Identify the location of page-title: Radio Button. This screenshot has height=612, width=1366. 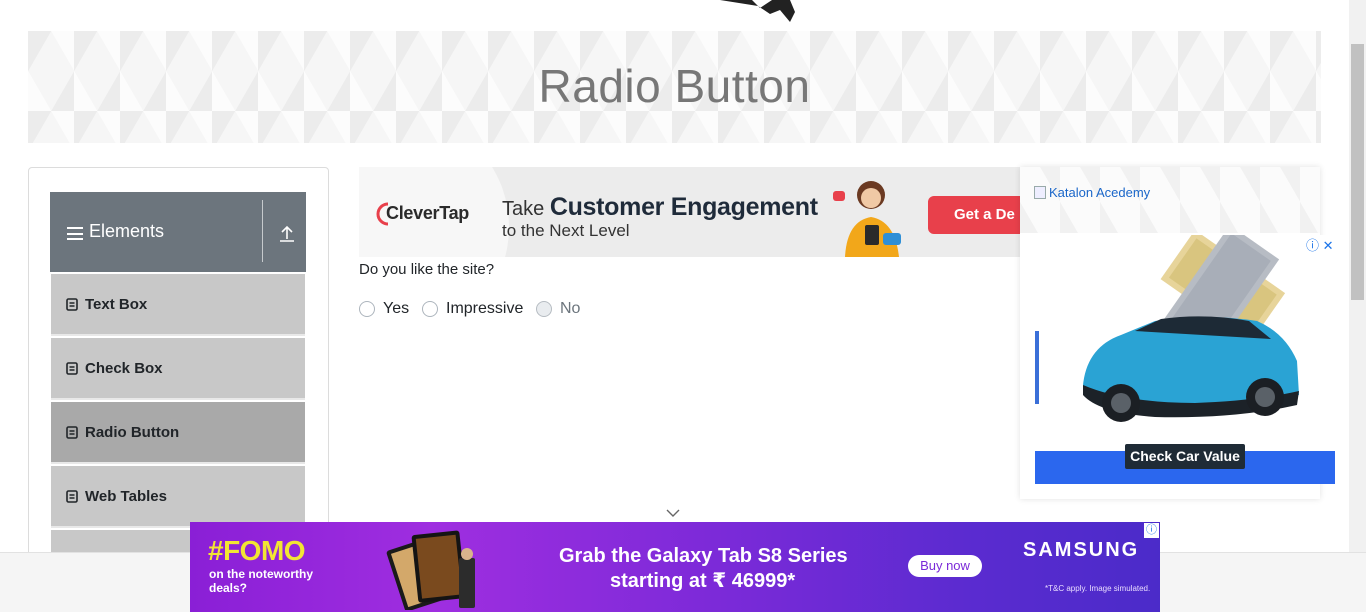
(674, 86).